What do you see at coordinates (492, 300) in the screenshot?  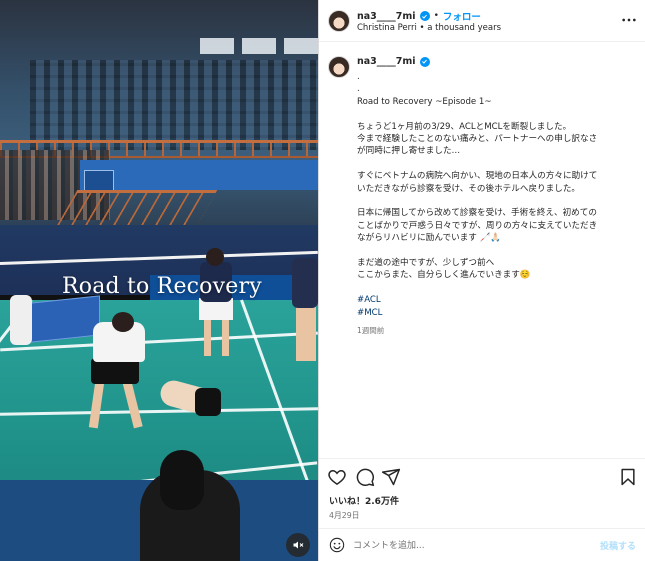 I see `hashtag-link: #ACL` at bounding box center [492, 300].